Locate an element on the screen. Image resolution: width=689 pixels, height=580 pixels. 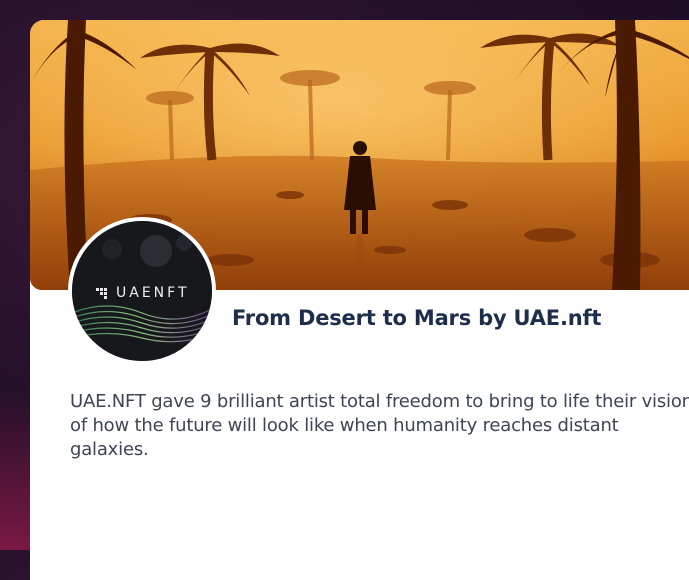
uaenft-logo: UAENFT is located at coordinates (154, 293).